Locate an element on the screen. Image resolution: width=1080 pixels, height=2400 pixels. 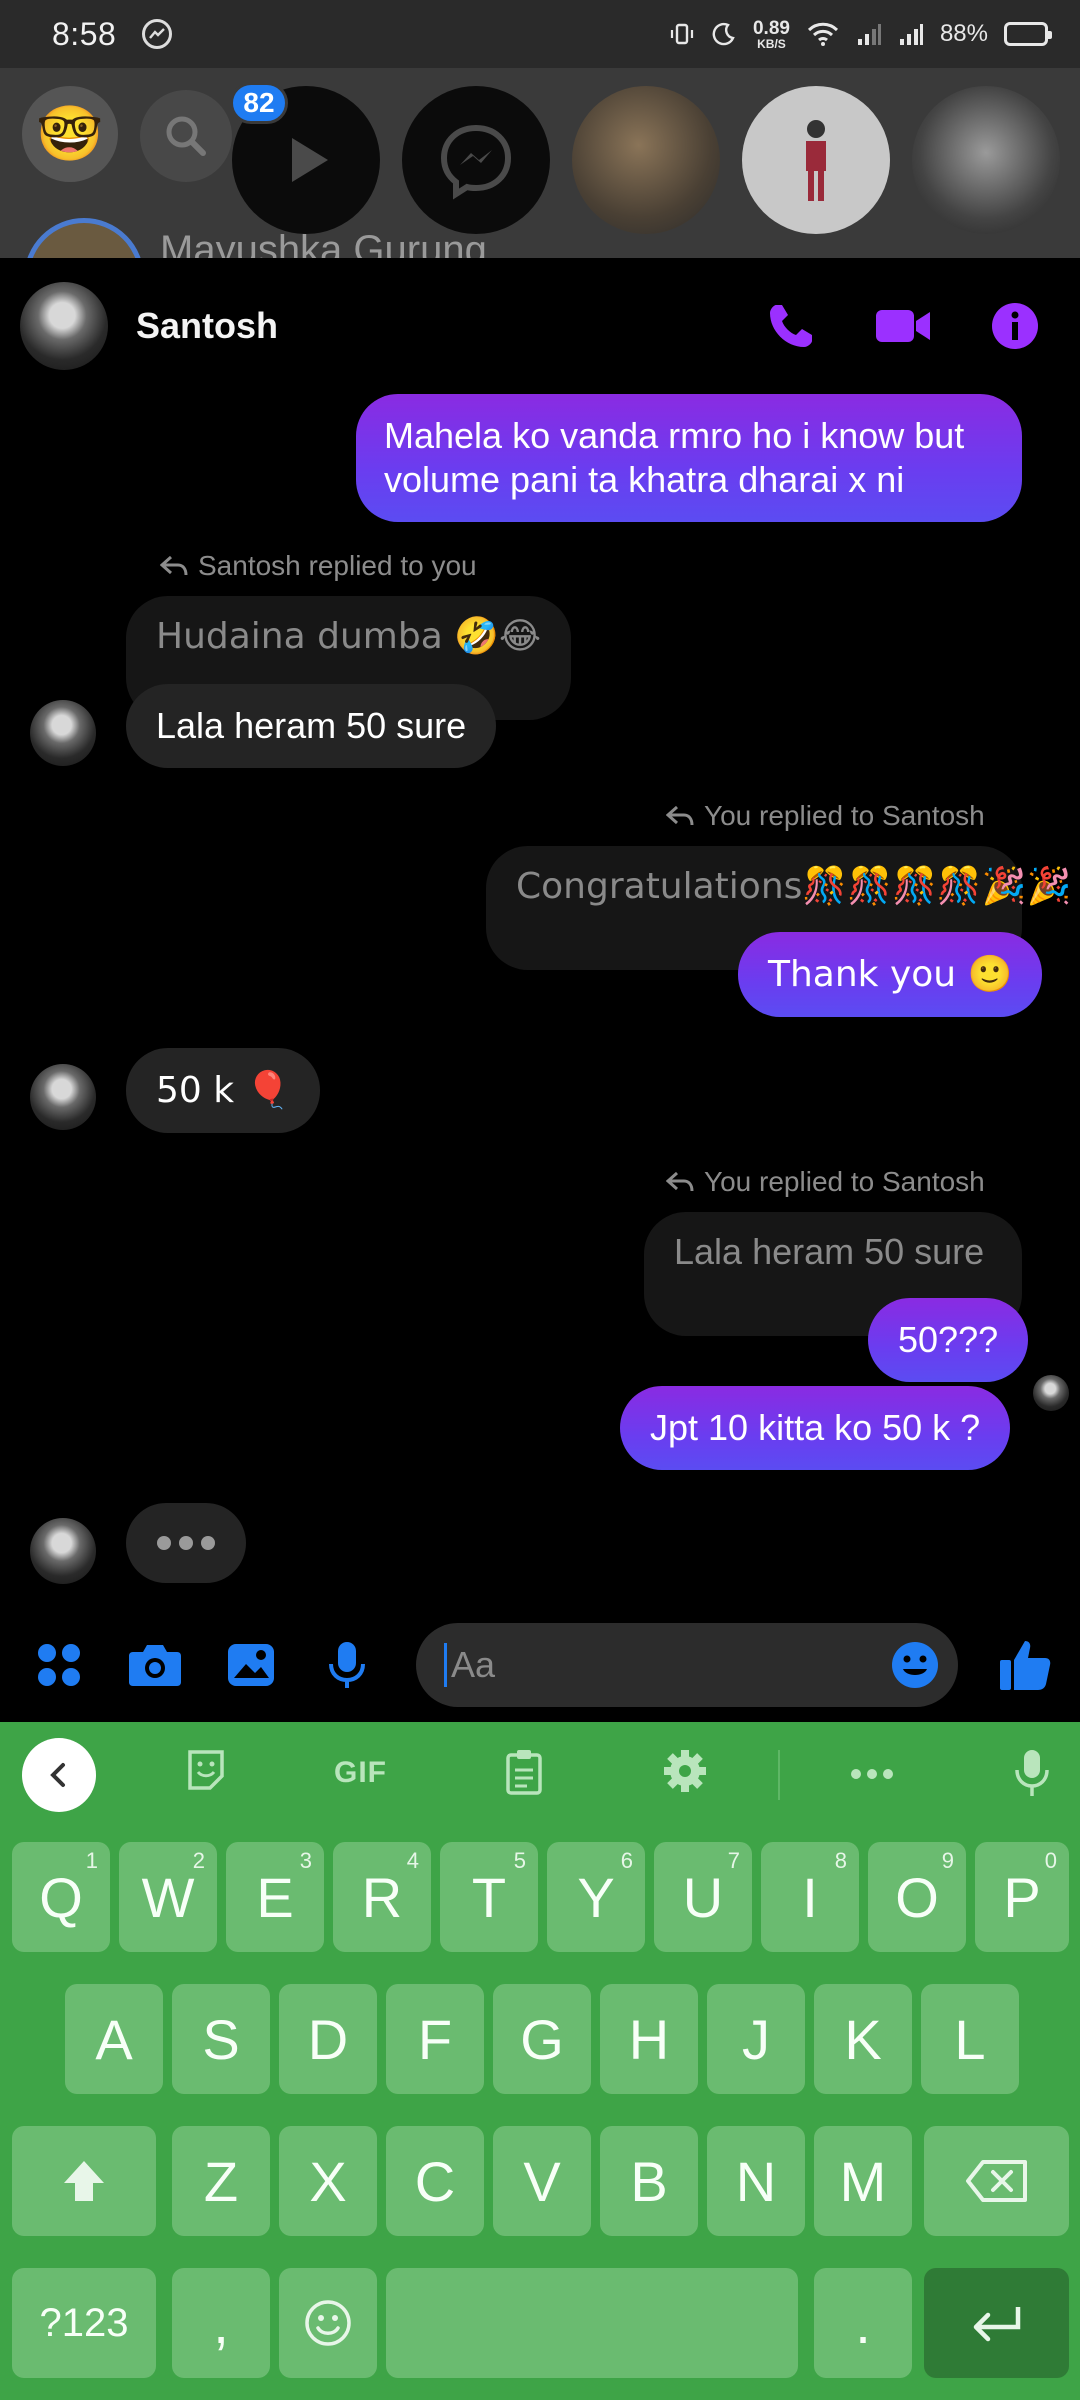
voice-input-microphone-icon is located at coordinates (1032, 1773).